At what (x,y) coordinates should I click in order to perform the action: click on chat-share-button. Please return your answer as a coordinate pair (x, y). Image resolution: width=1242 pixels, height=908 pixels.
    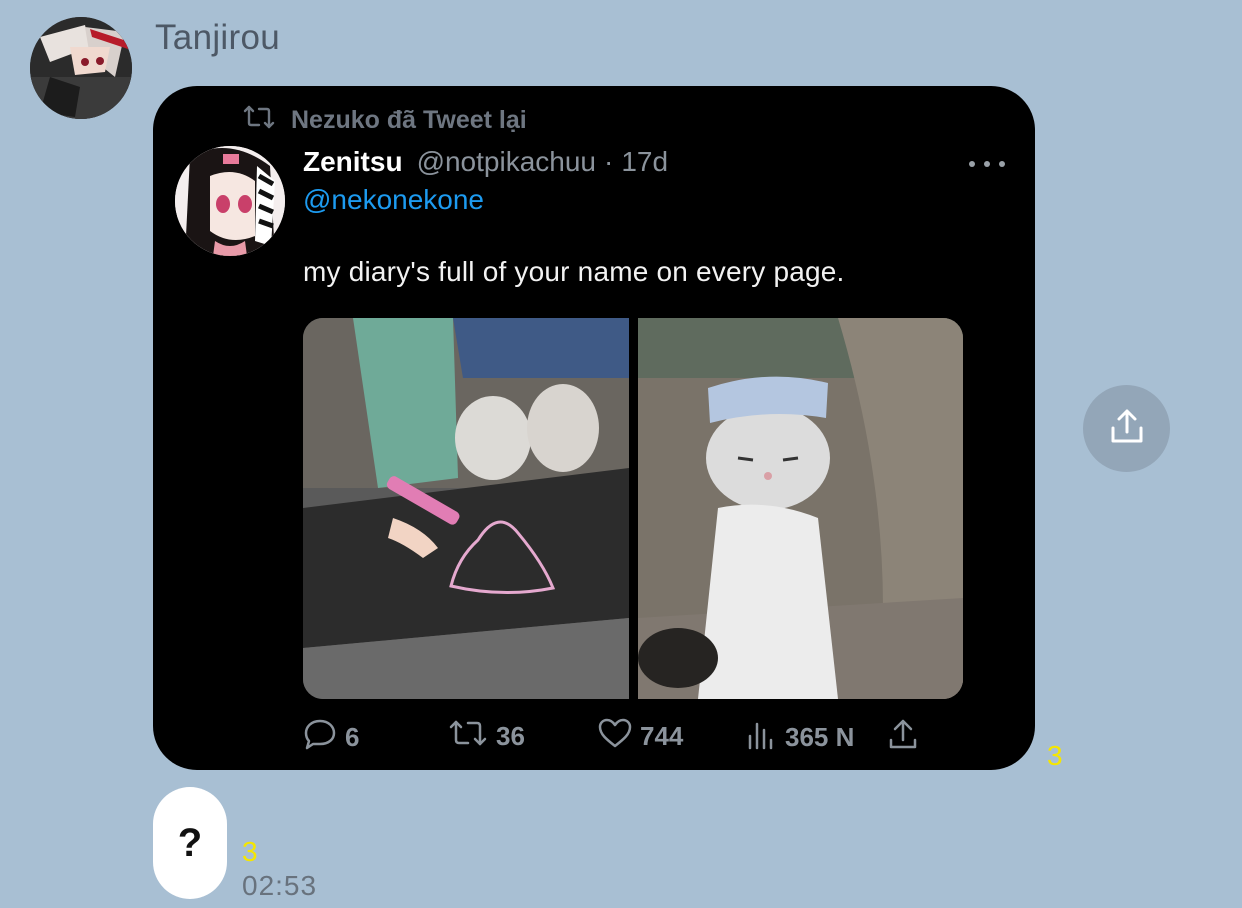
    Looking at the image, I should click on (1126, 428).